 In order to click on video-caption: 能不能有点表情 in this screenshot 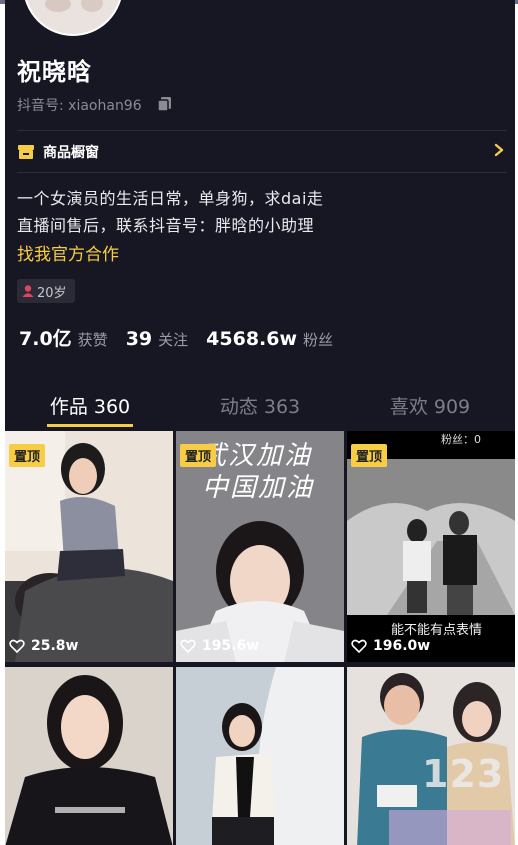, I will do `click(437, 630)`.